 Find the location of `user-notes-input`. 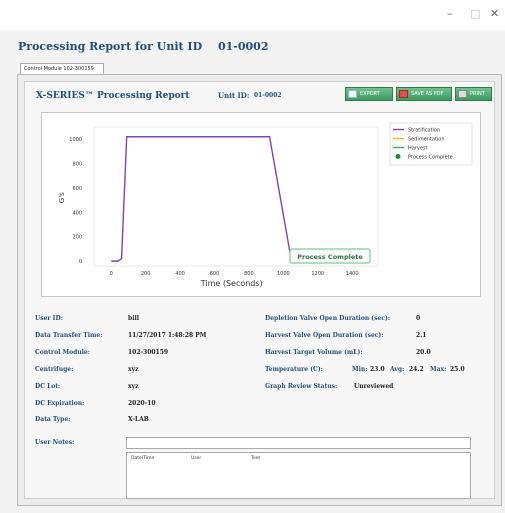

user-notes-input is located at coordinates (298, 443).